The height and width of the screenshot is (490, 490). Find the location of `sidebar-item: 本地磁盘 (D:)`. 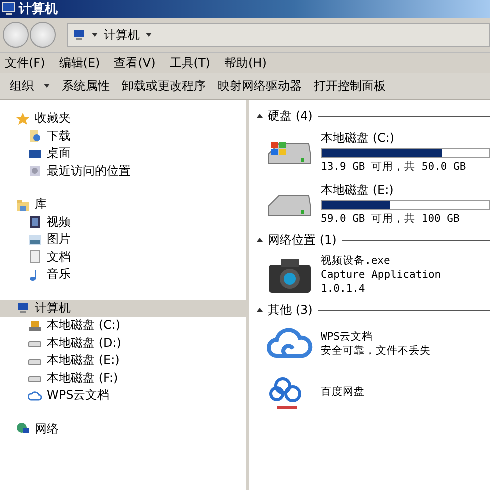

sidebar-item: 本地磁盘 (D:) is located at coordinates (123, 343).